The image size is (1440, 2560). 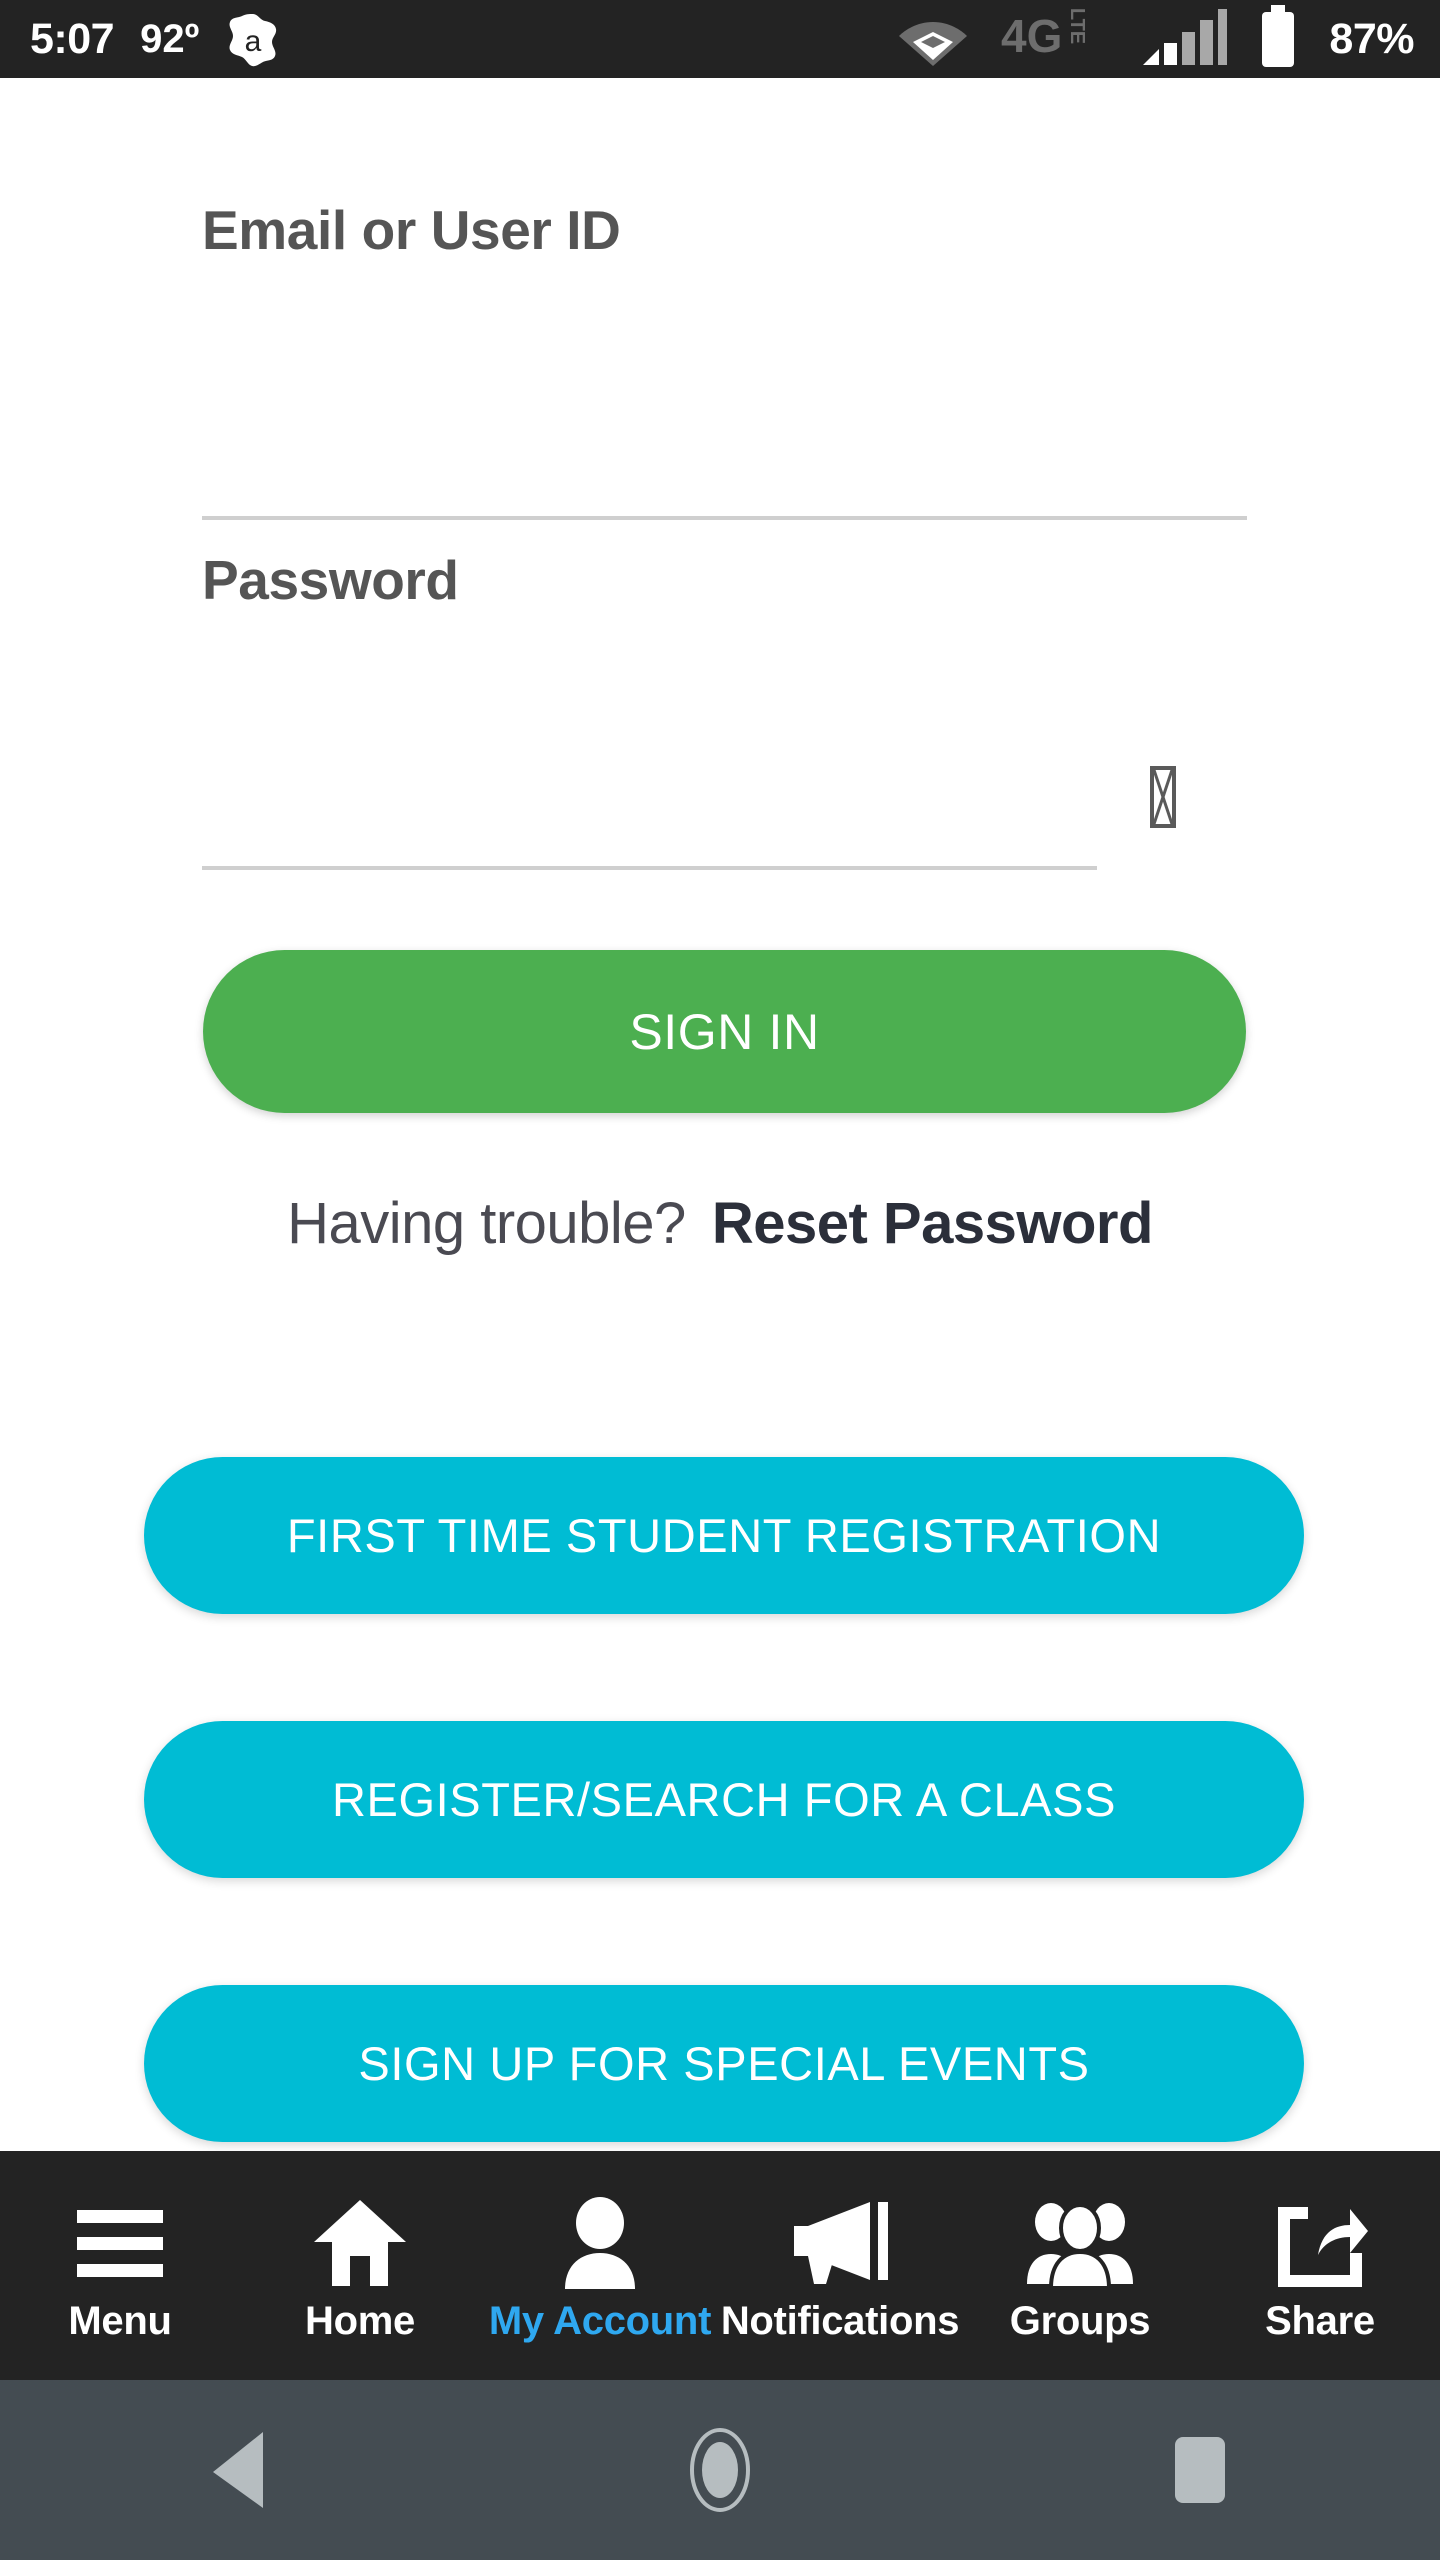 What do you see at coordinates (120, 2321) in the screenshot?
I see `nav-label-menu: Menu` at bounding box center [120, 2321].